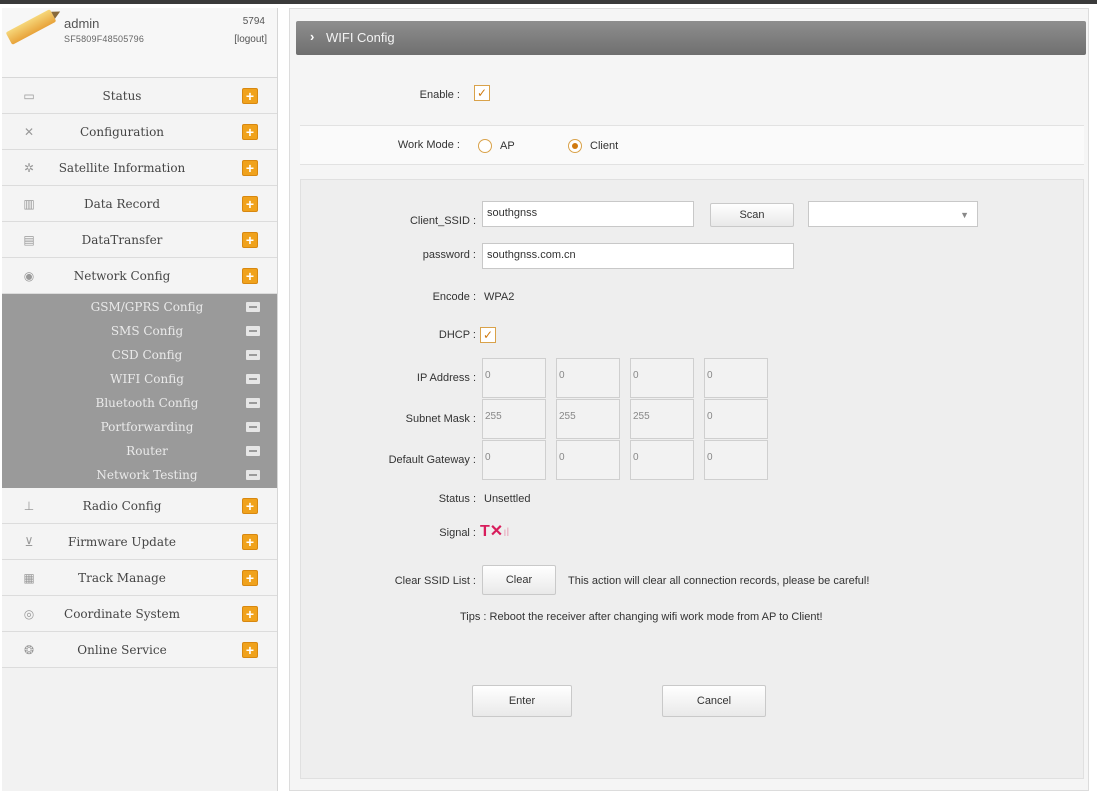 This screenshot has height=791, width=1097. Describe the element at coordinates (507, 499) in the screenshot. I see `status-value: Unsettled` at that location.